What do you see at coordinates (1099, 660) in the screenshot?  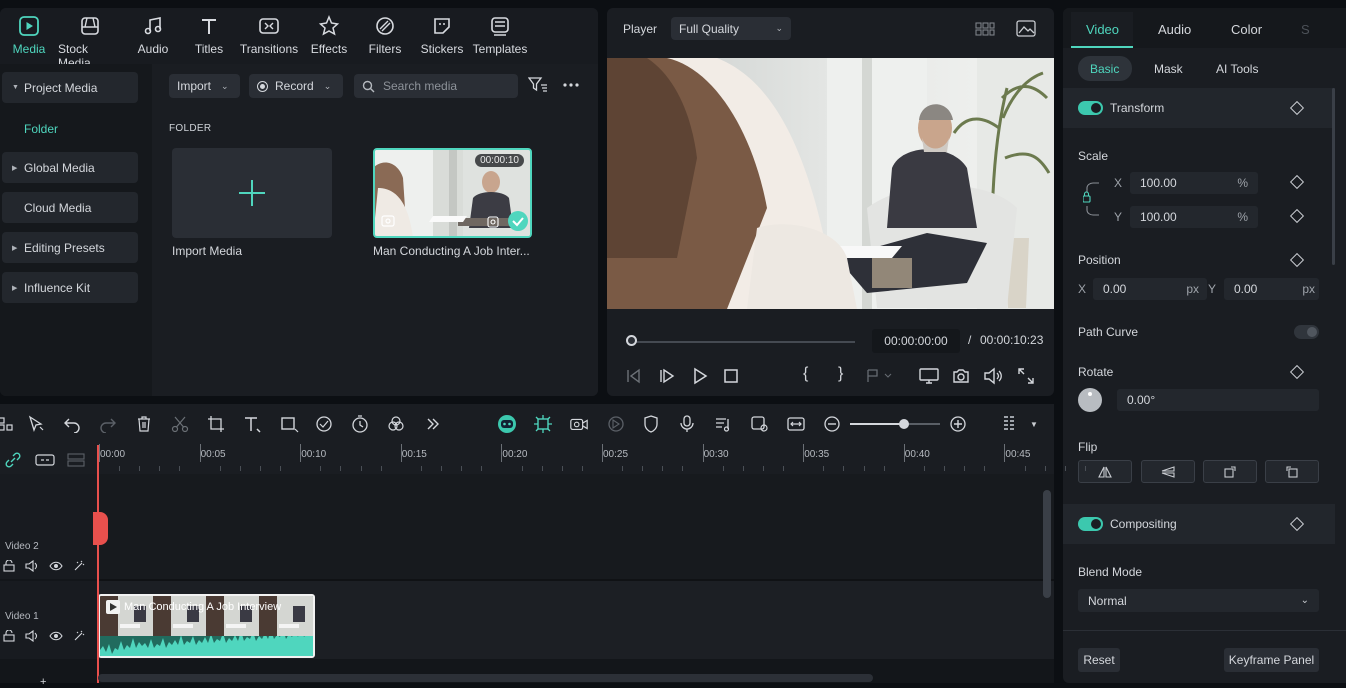 I see `reset-button: Reset` at bounding box center [1099, 660].